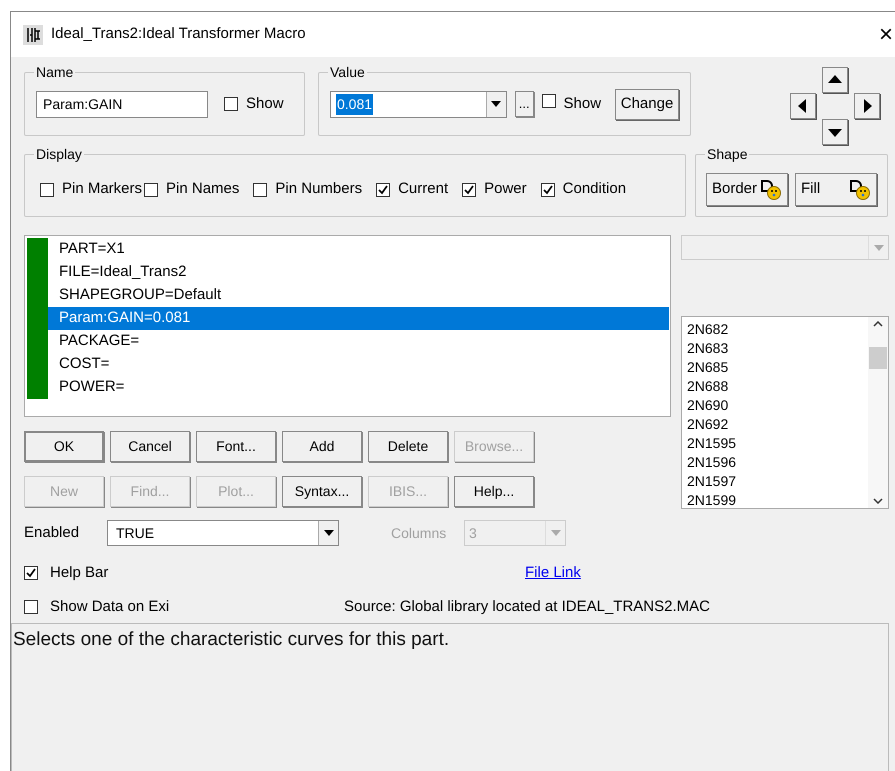 The image size is (895, 771). I want to click on selected-value: 0.081, so click(355, 104).